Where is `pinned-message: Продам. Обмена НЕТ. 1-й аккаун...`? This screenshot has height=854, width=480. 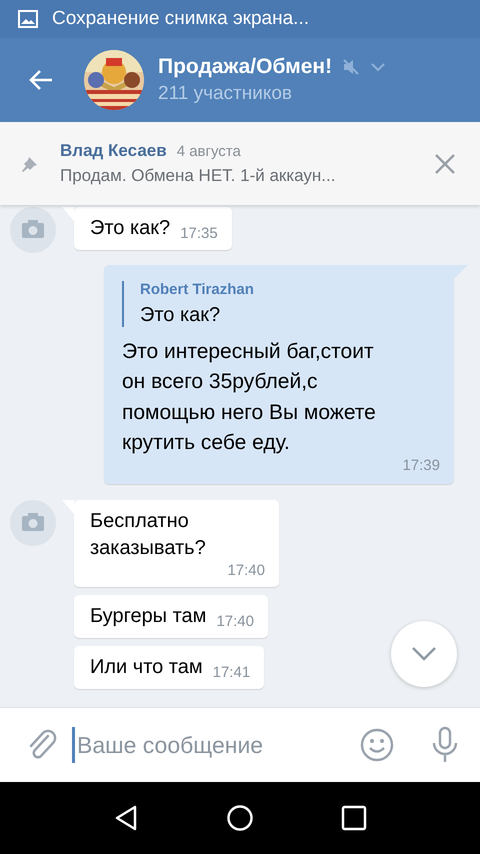 pinned-message: Продам. Обмена НЕТ. 1-й аккаун... is located at coordinates (198, 176).